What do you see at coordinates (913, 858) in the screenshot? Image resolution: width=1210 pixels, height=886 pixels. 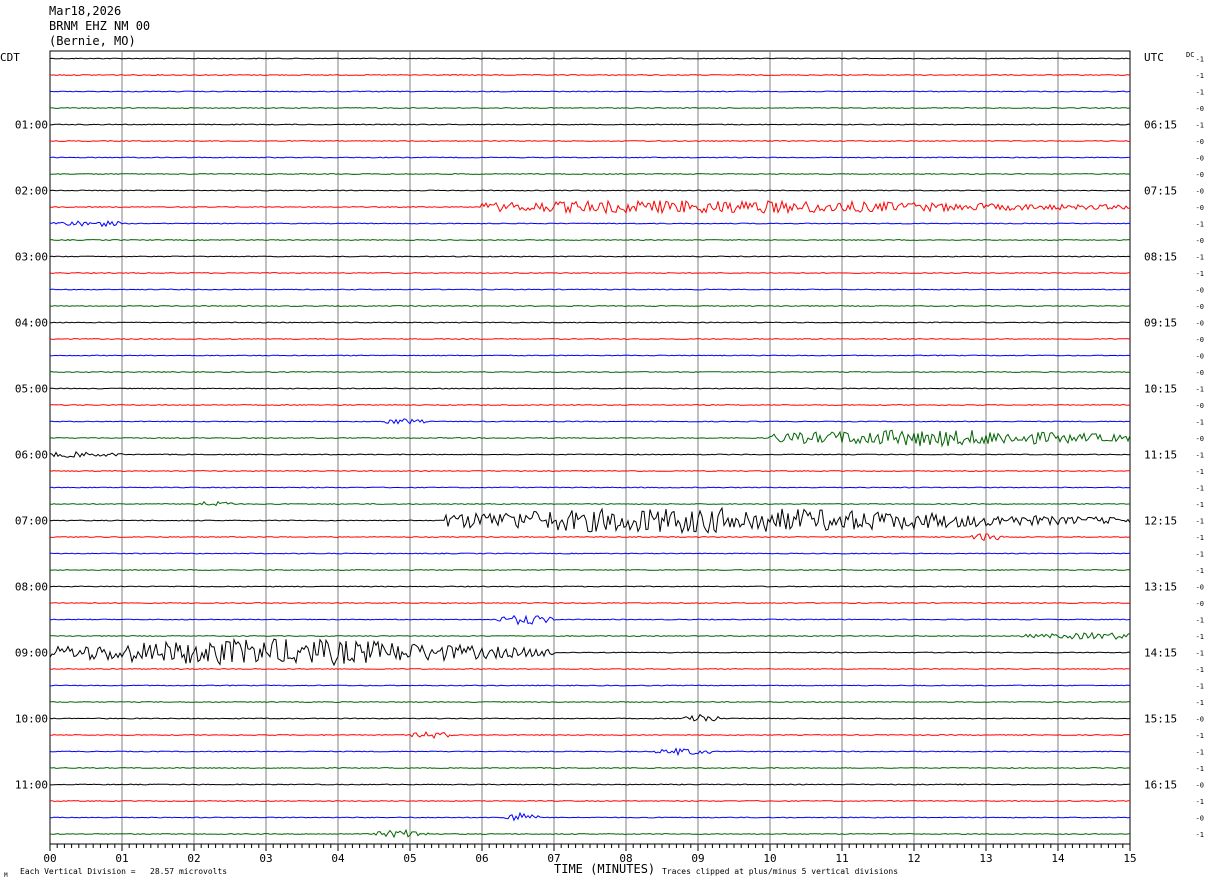 I see `x-tick-label-12: 12` at bounding box center [913, 858].